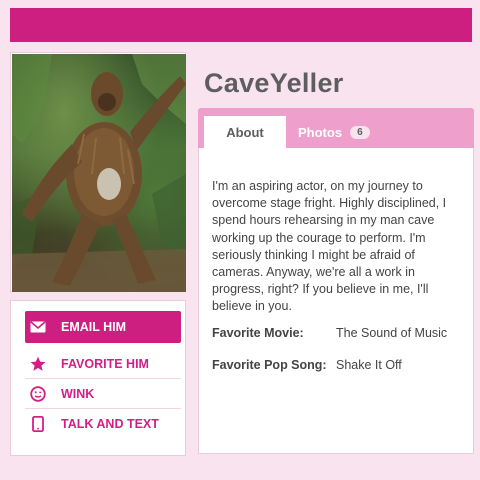  I want to click on photos-count-badge: 6, so click(360, 132).